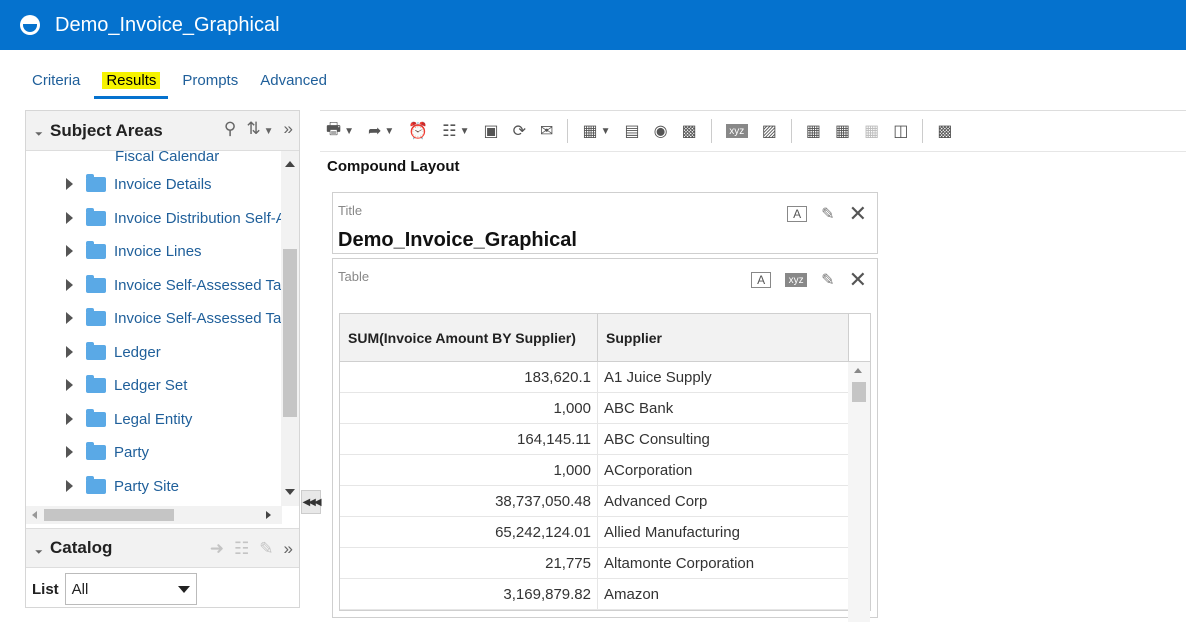  Describe the element at coordinates (596, 131) in the screenshot. I see `new-view-icon: ▦ ▼` at that location.